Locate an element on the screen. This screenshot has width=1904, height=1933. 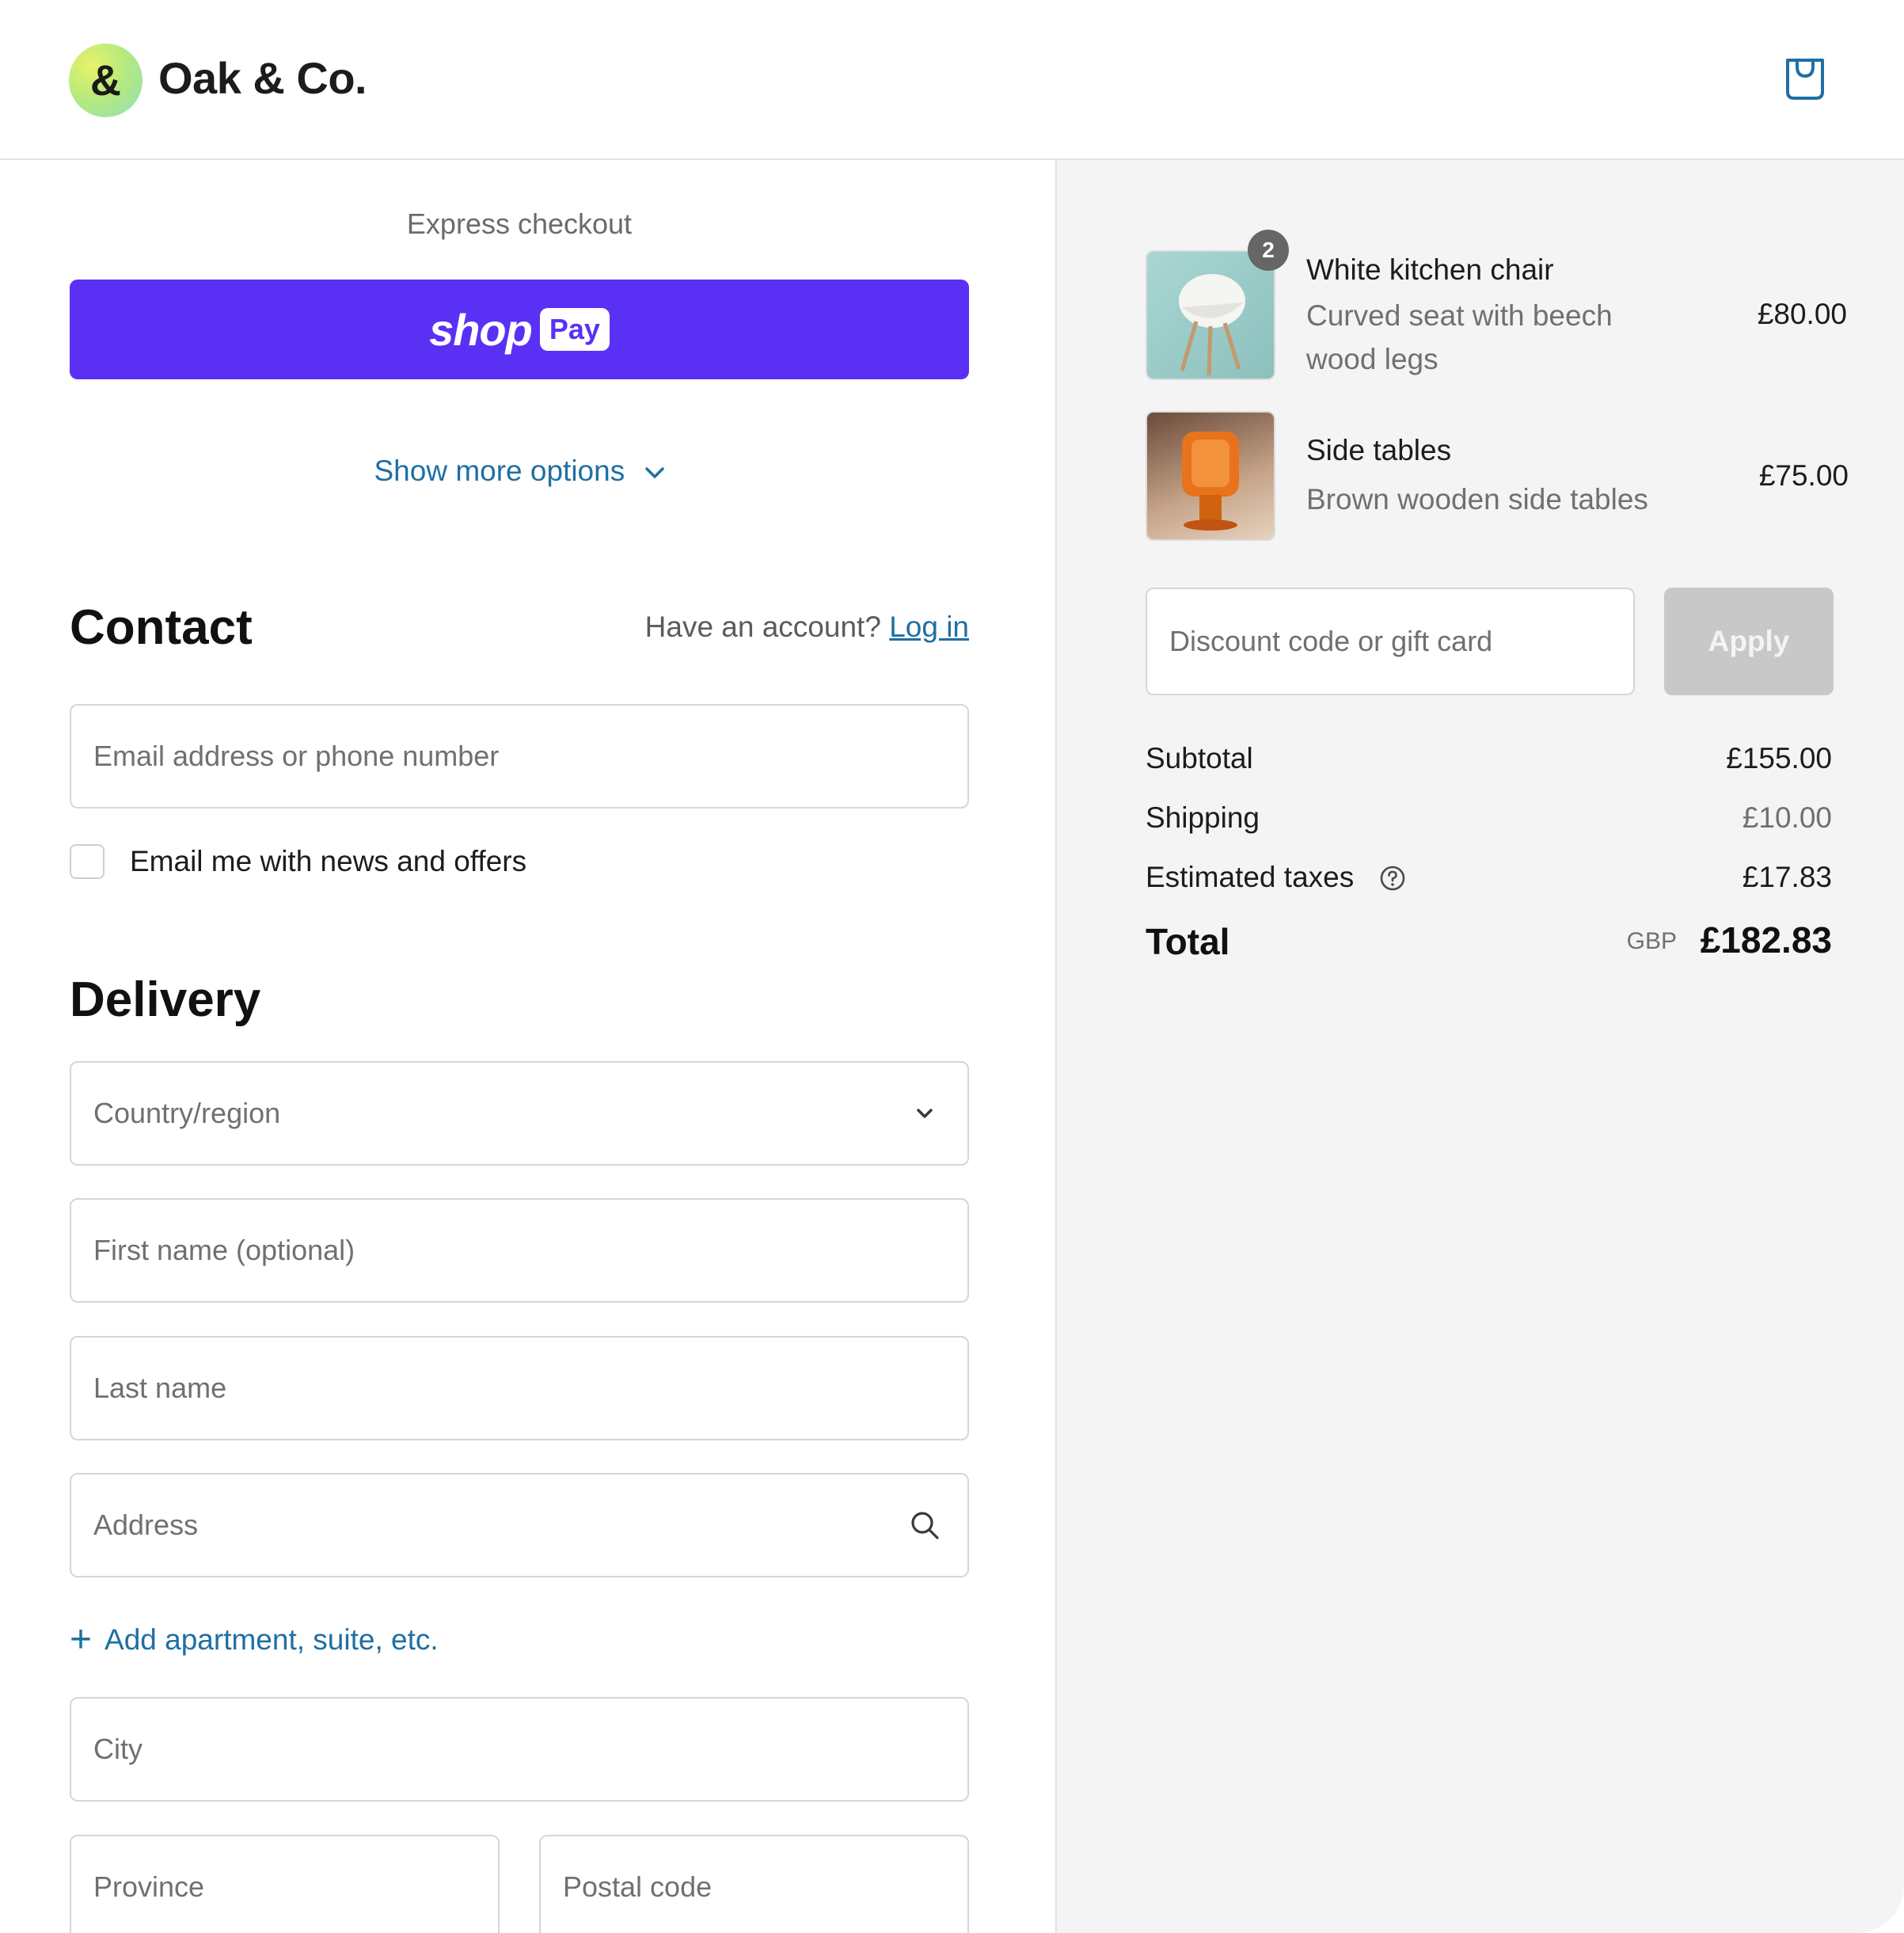
province-field is located at coordinates (285, 1884).